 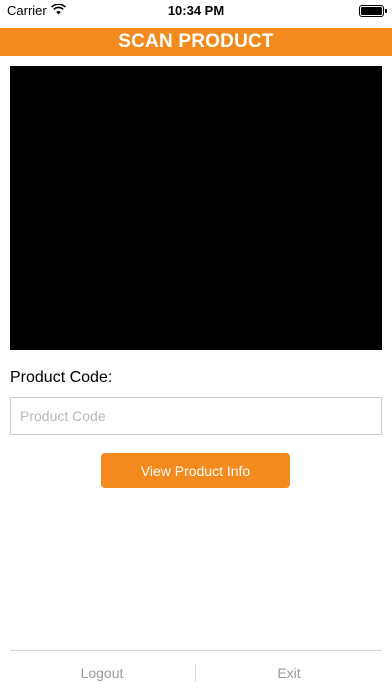 I want to click on battery-nub, so click(x=386, y=11).